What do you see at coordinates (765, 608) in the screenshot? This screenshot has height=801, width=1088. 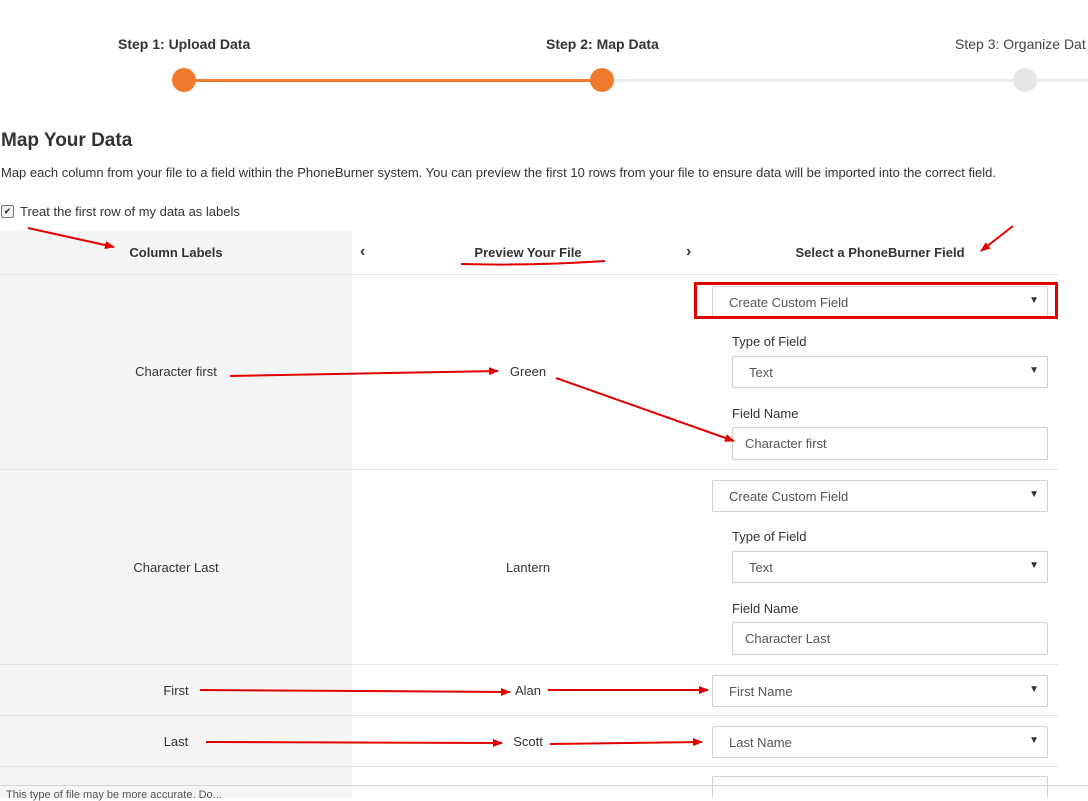 I see `row-2-name-label: Field Name` at bounding box center [765, 608].